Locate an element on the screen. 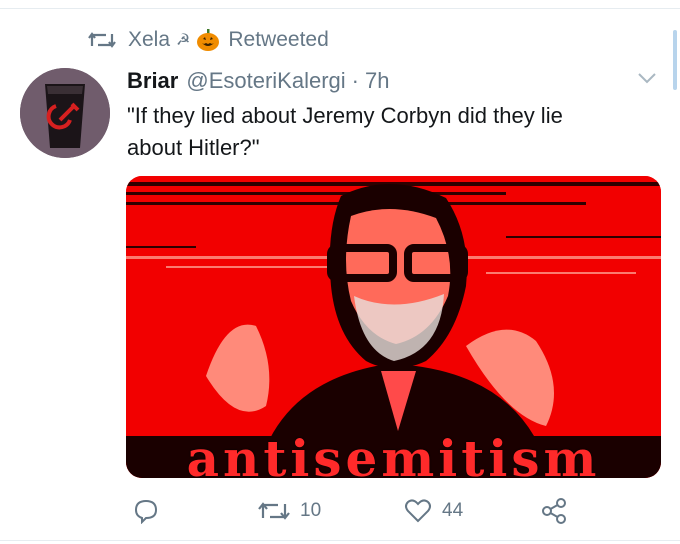 The width and height of the screenshot is (680, 544). timestamp: 7h is located at coordinates (377, 81).